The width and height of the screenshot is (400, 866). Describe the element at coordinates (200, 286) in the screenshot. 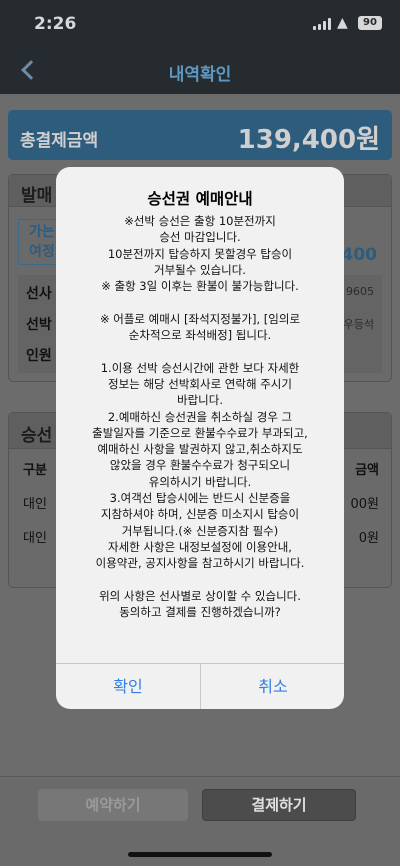

I see `alert-message-line: ※ 출항 3일 이후는 환불이 불가능합니다.` at that location.